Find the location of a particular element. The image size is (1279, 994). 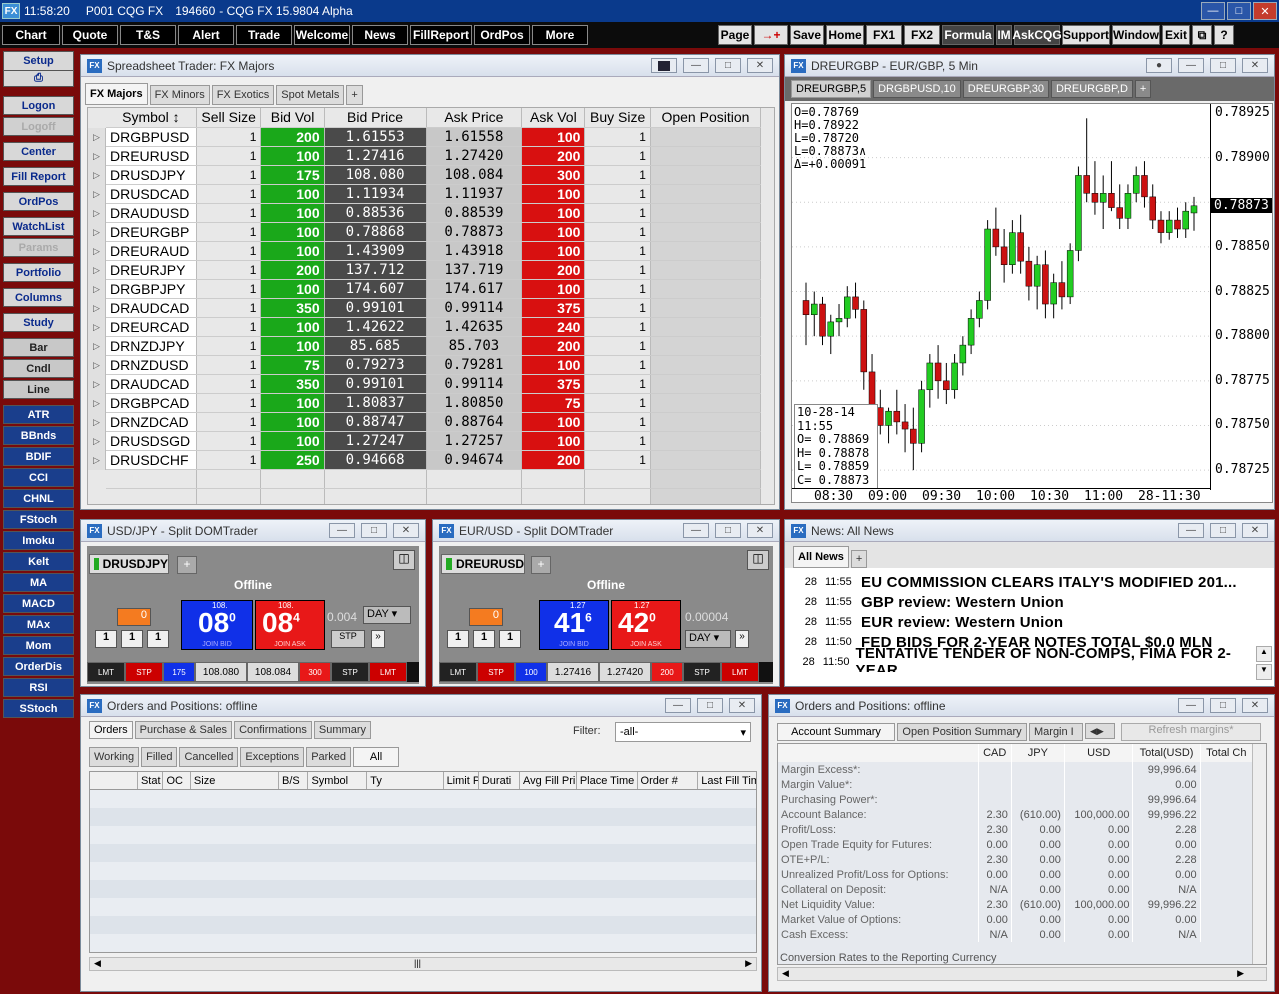

ask-price-cell: 1.43918 is located at coordinates (474, 251).